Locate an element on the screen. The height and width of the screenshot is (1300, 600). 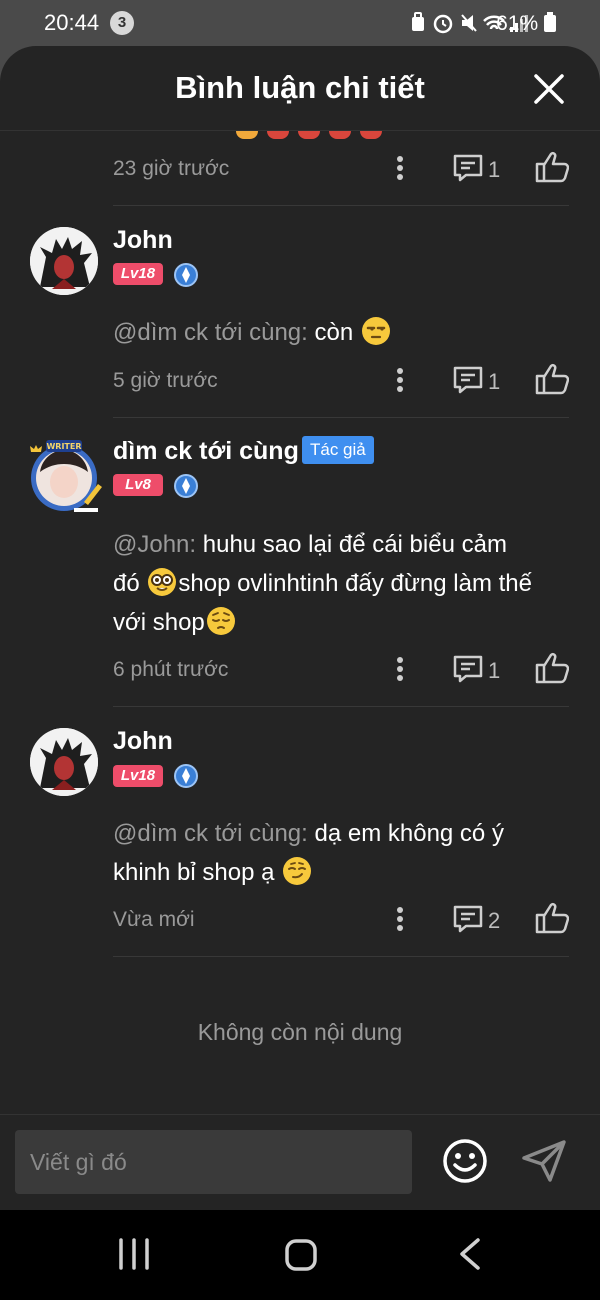
comment-text: @dìm ck tới cùng: còn is located at coordinates (343, 332).